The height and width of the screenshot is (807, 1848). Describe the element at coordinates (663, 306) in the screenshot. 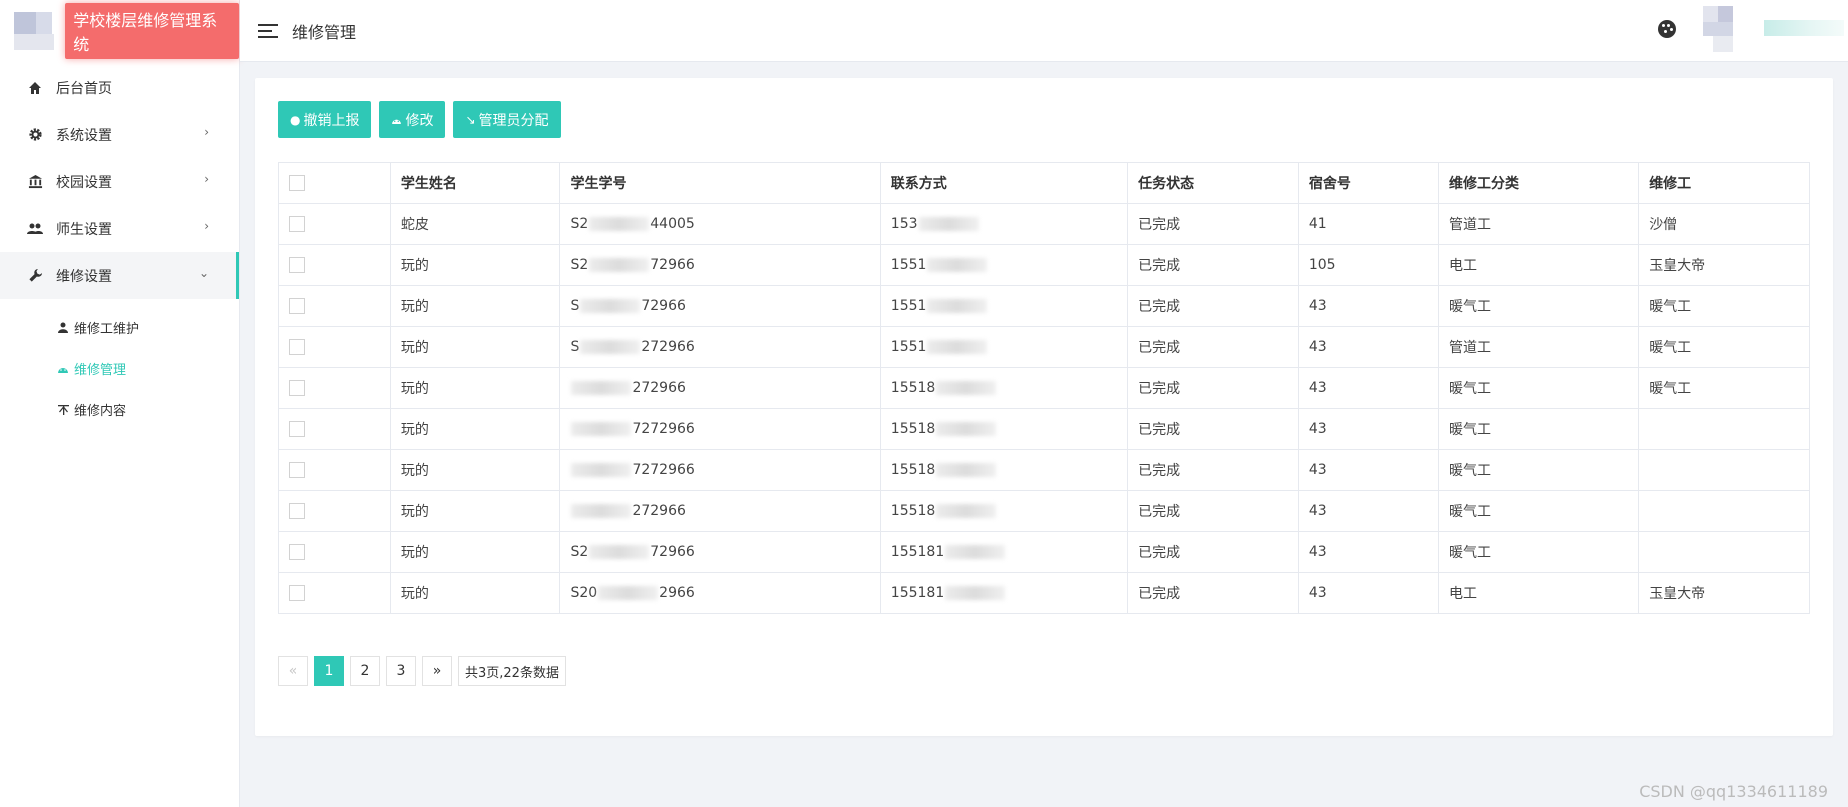

I see `student-id-suffix: 72966` at that location.